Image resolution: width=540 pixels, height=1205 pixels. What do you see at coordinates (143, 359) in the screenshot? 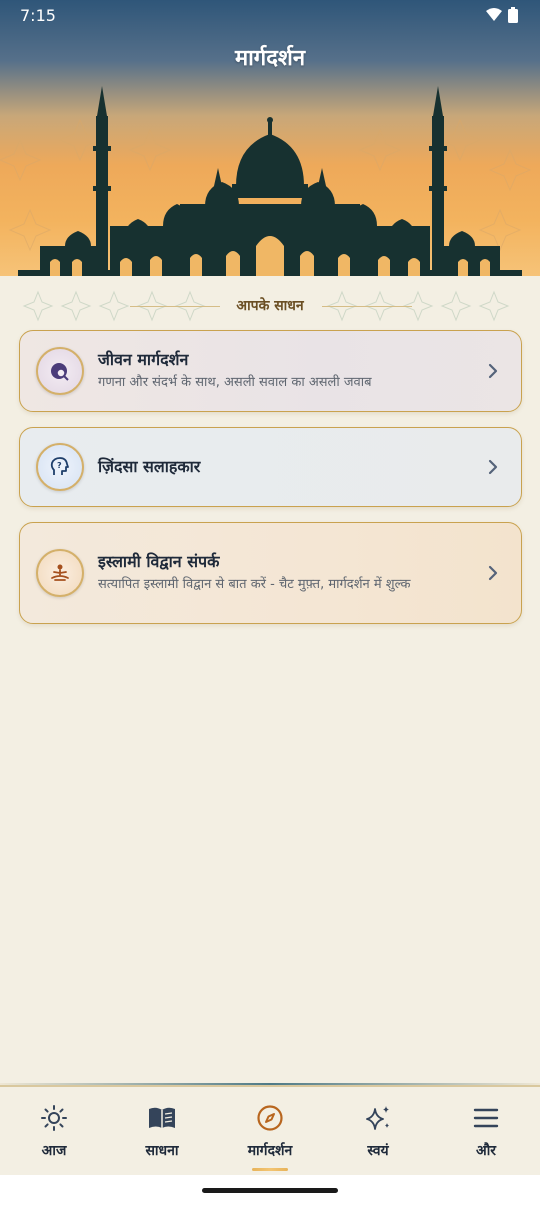
I see `card-title: जीवन मार्गदर्शन` at bounding box center [143, 359].